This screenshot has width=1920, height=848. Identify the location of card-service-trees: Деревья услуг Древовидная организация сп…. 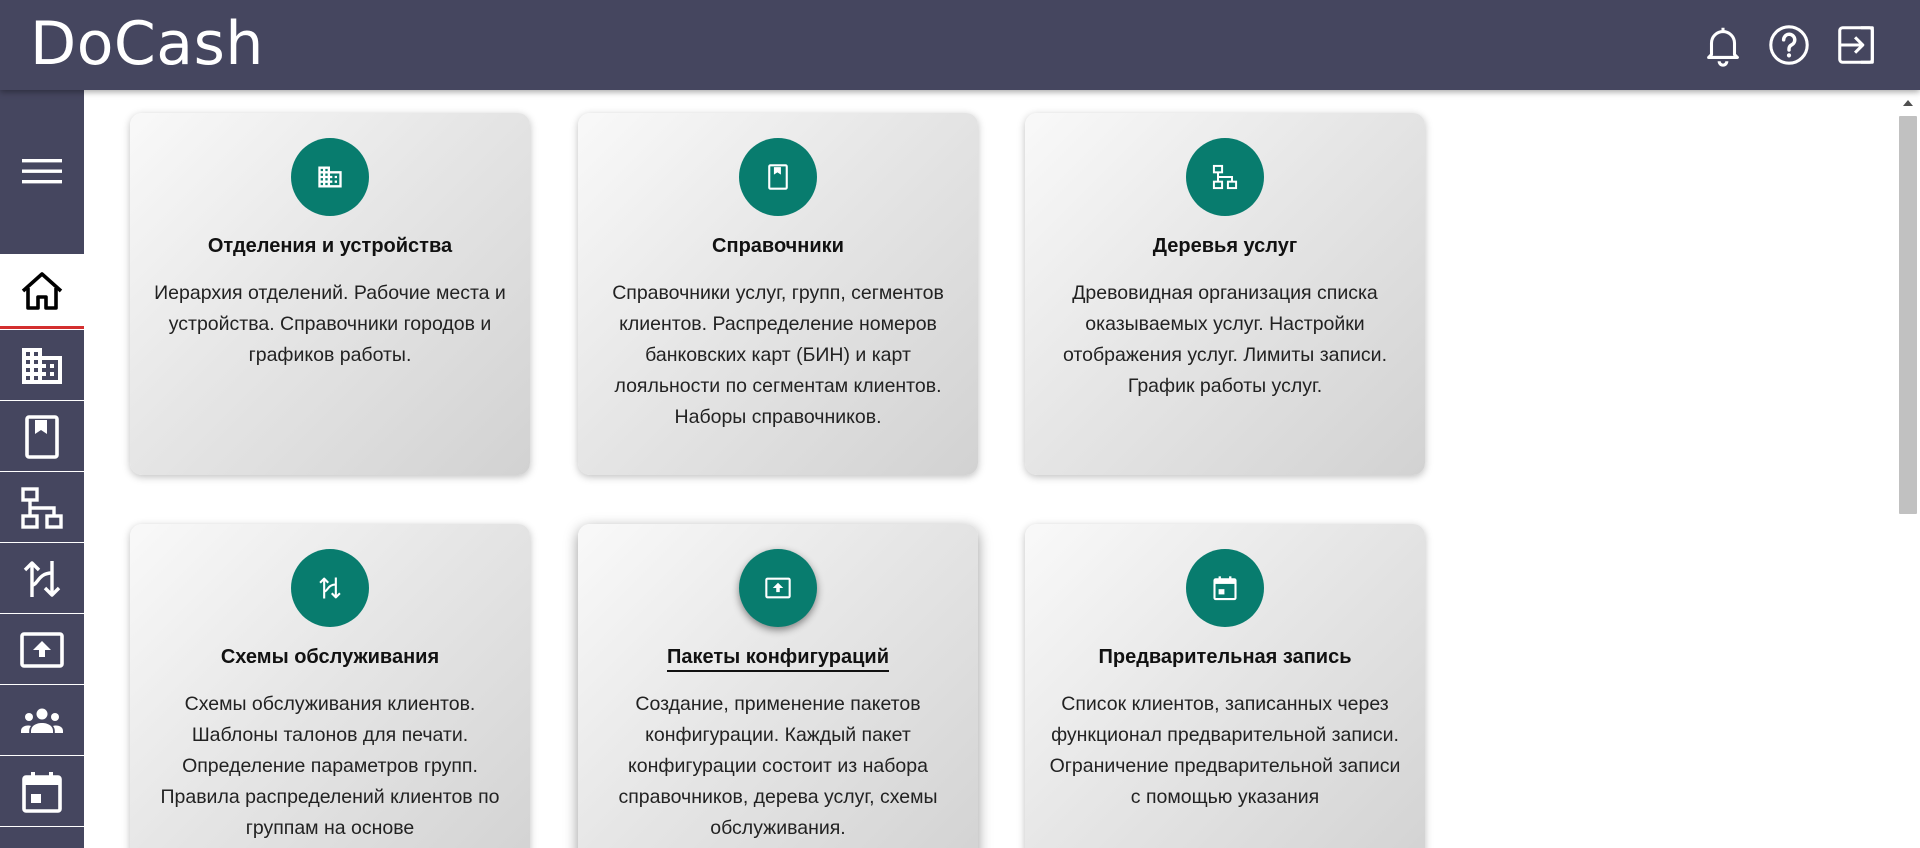
(1225, 294).